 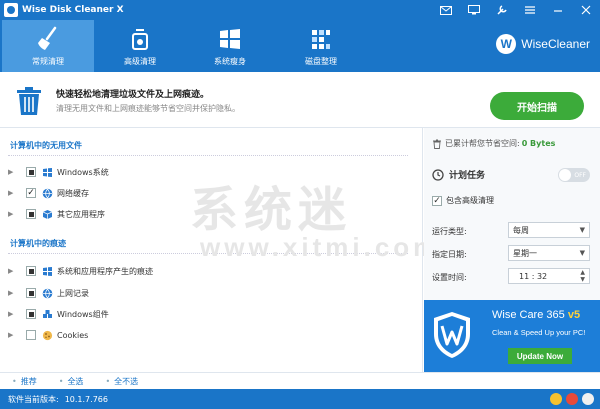 What do you see at coordinates (586, 10) in the screenshot?
I see `close-icon` at bounding box center [586, 10].